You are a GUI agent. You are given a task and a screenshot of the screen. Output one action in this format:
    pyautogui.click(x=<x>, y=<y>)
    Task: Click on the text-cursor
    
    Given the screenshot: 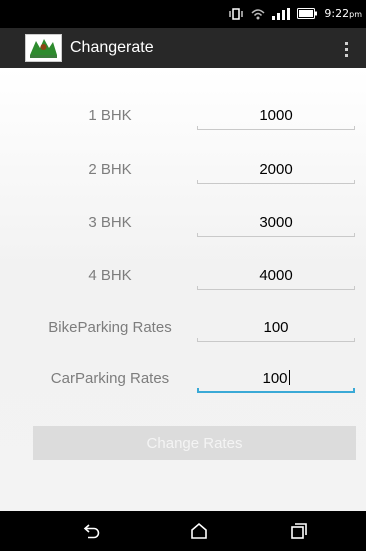 What is the action you would take?
    pyautogui.click(x=289, y=377)
    